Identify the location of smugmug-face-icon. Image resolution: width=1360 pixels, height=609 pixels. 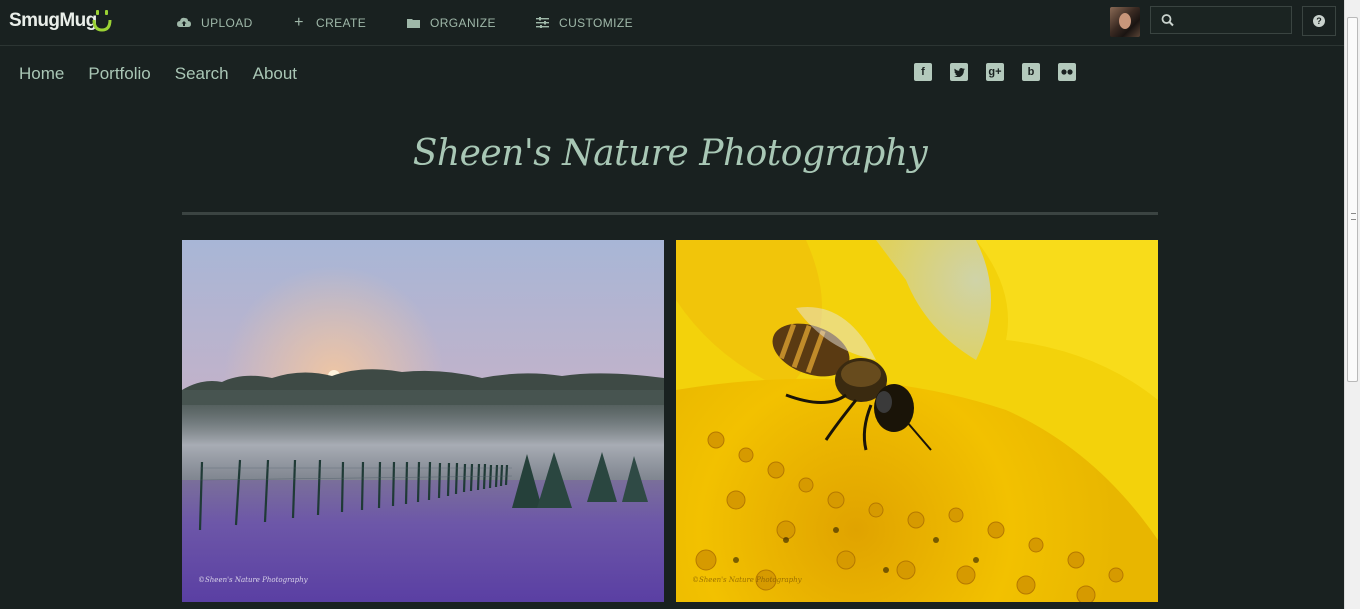
(102, 21).